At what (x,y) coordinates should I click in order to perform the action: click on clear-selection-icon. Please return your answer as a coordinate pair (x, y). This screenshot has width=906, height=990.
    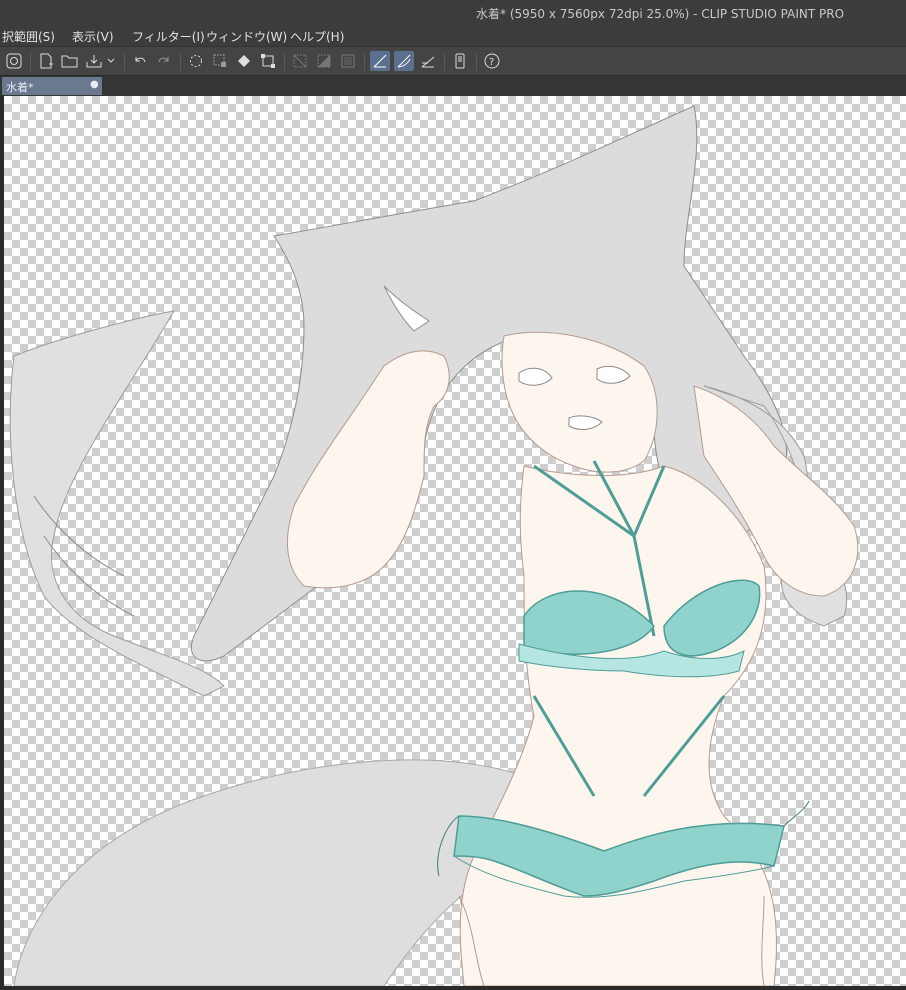
    Looking at the image, I should click on (300, 61).